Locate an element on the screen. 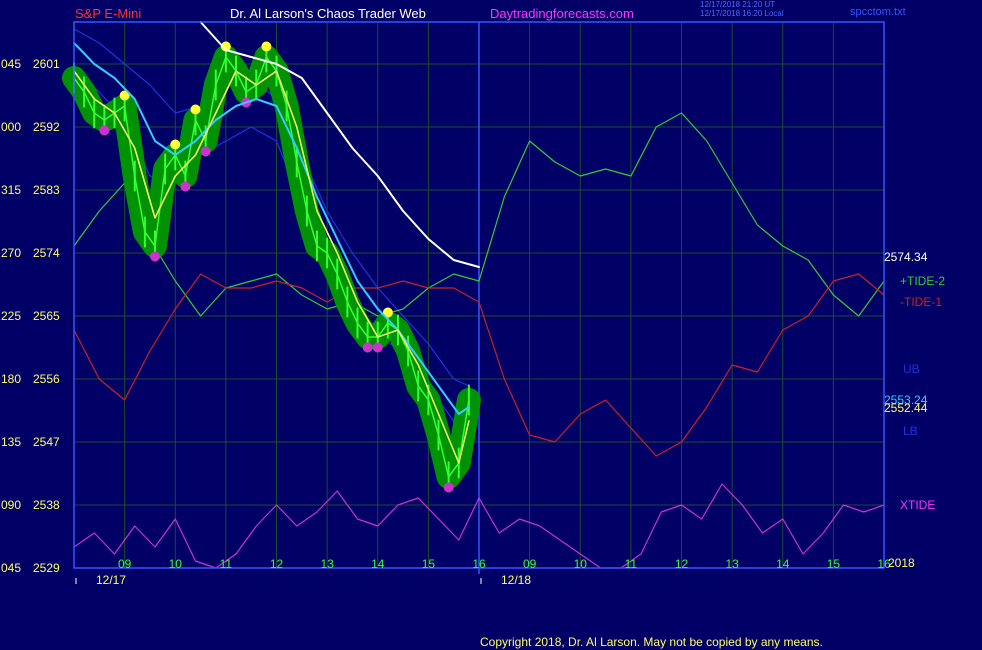 The width and height of the screenshot is (982, 650). y-tick-label: 2529 is located at coordinates (46, 568).